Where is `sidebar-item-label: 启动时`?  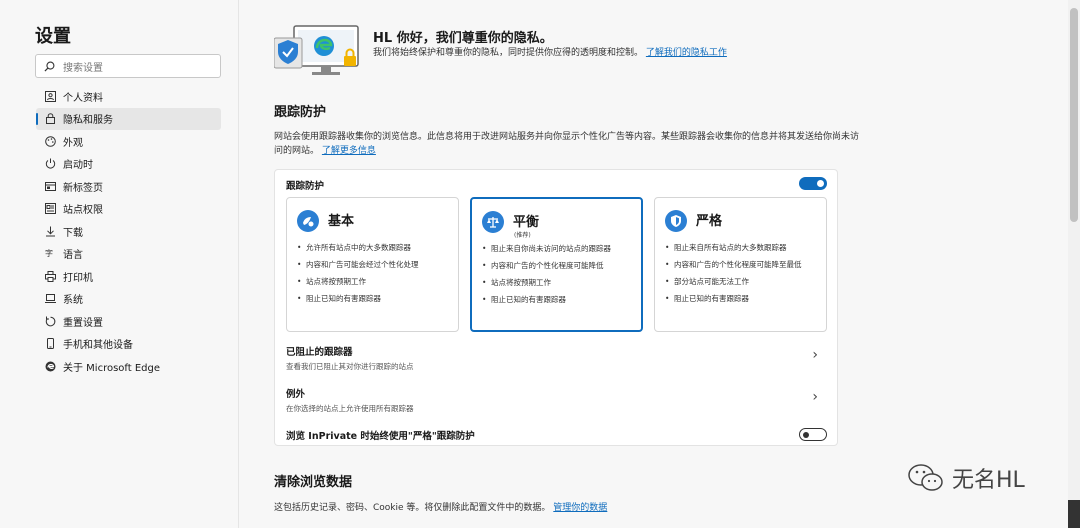 sidebar-item-label: 启动时 is located at coordinates (78, 166).